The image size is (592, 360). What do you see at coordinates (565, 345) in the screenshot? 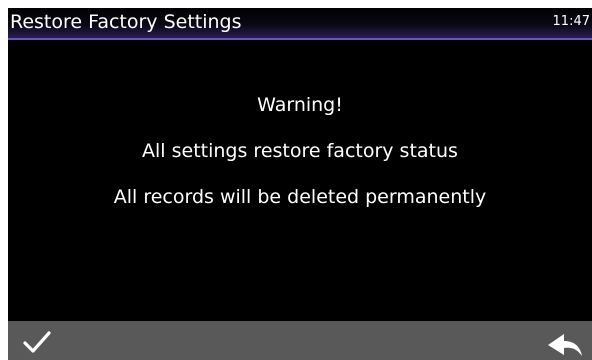
I see `back-arrow-icon` at bounding box center [565, 345].